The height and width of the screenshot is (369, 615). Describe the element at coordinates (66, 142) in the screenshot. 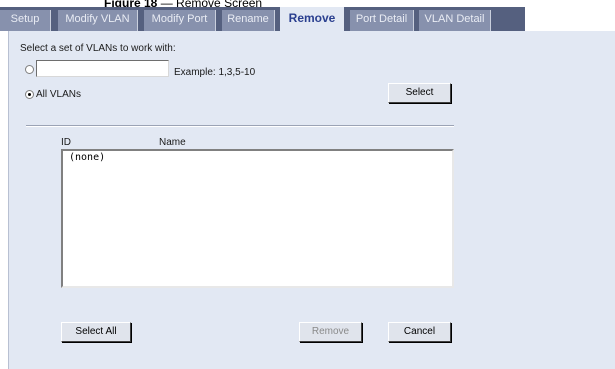

I see `id-column-header: ID` at that location.